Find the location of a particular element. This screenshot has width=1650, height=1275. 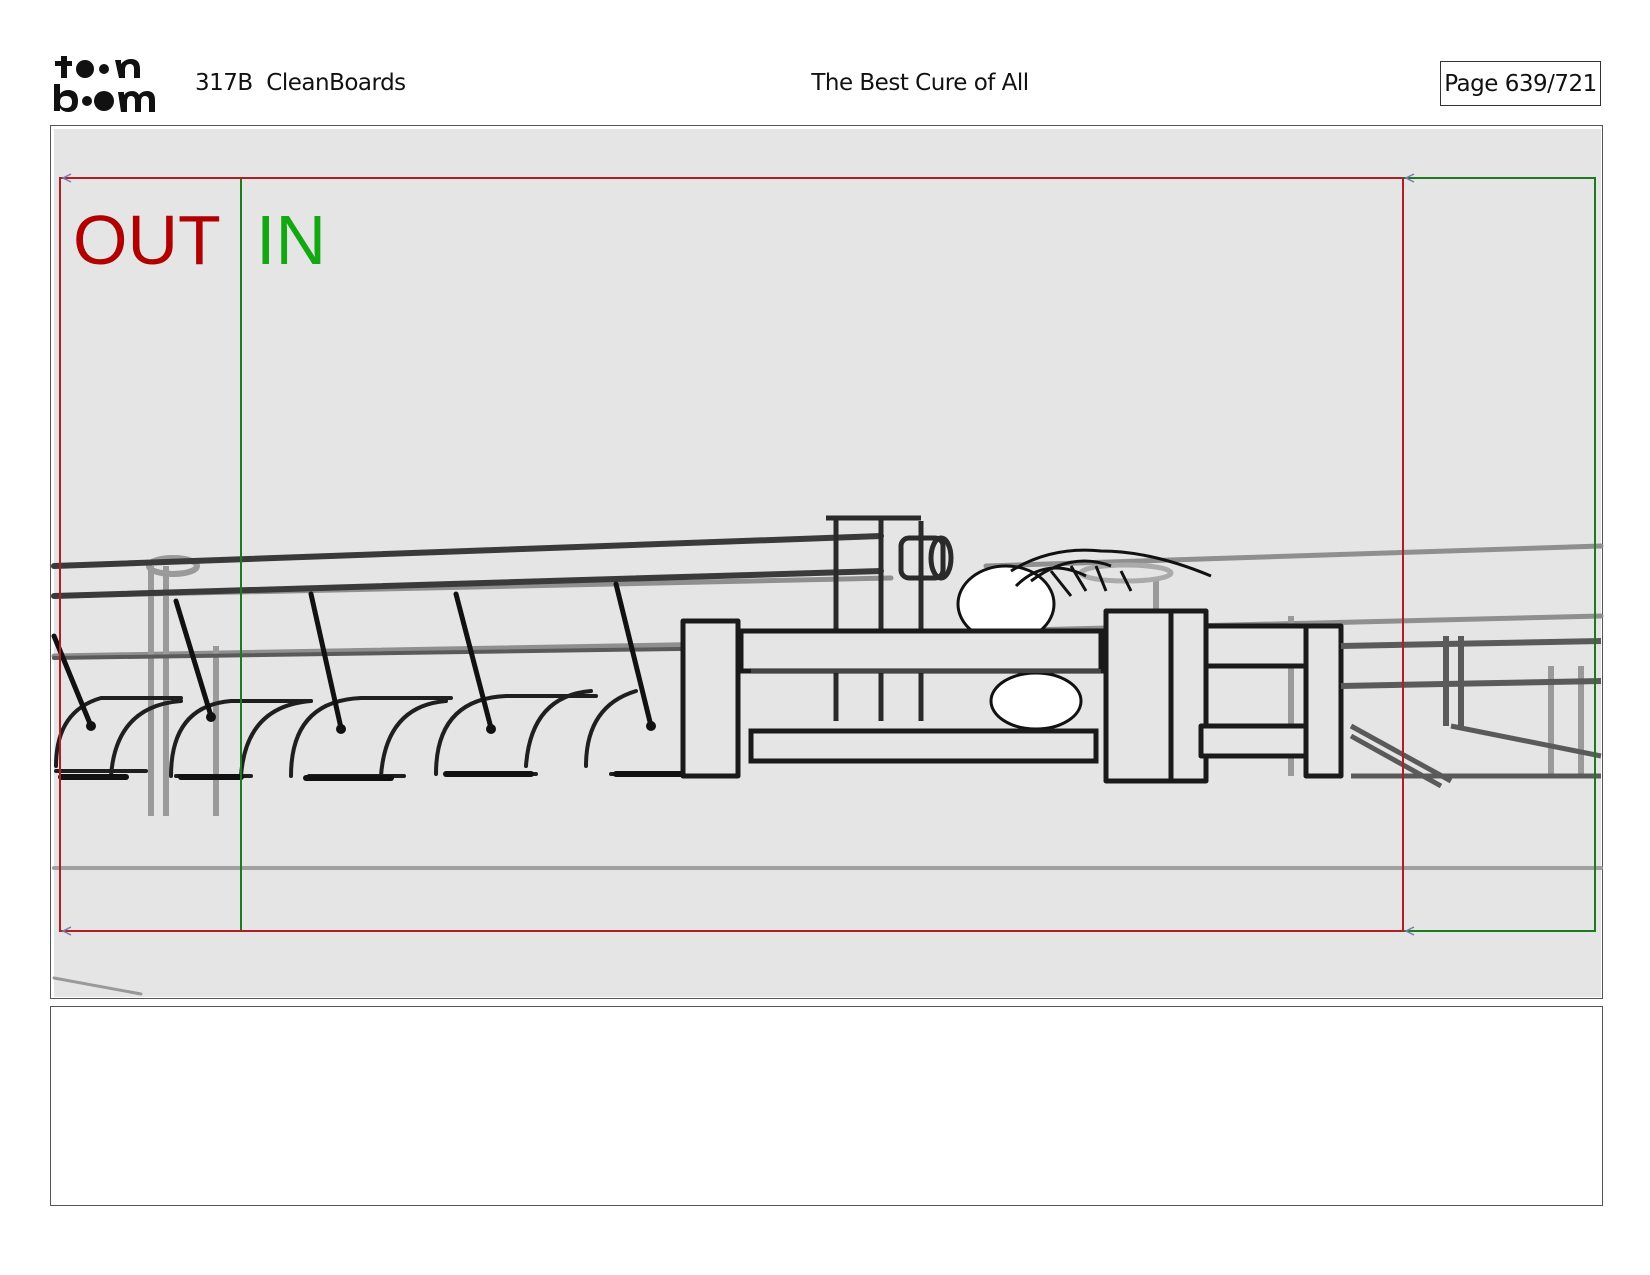

page-counter: Page 639/721 is located at coordinates (1520, 83).